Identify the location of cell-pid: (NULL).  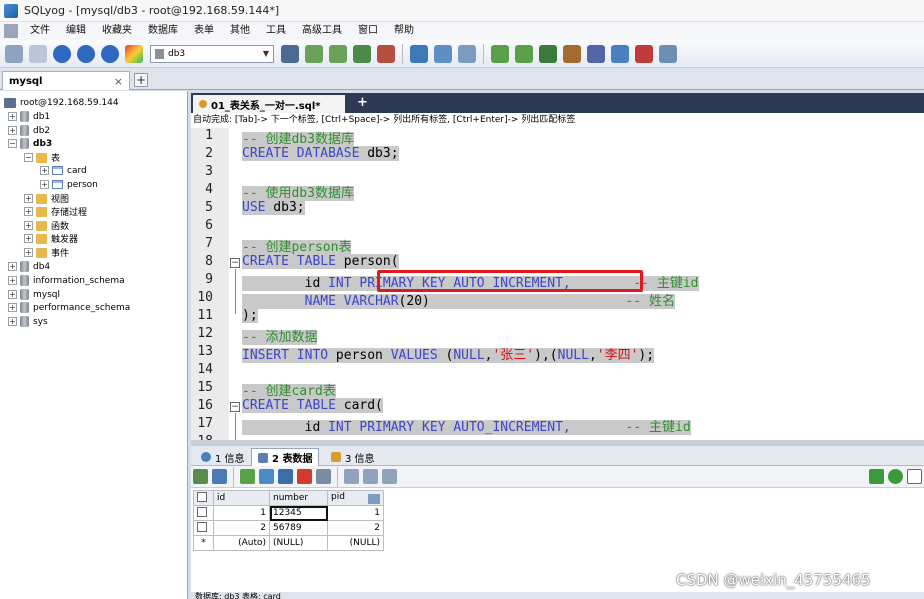
(355, 543).